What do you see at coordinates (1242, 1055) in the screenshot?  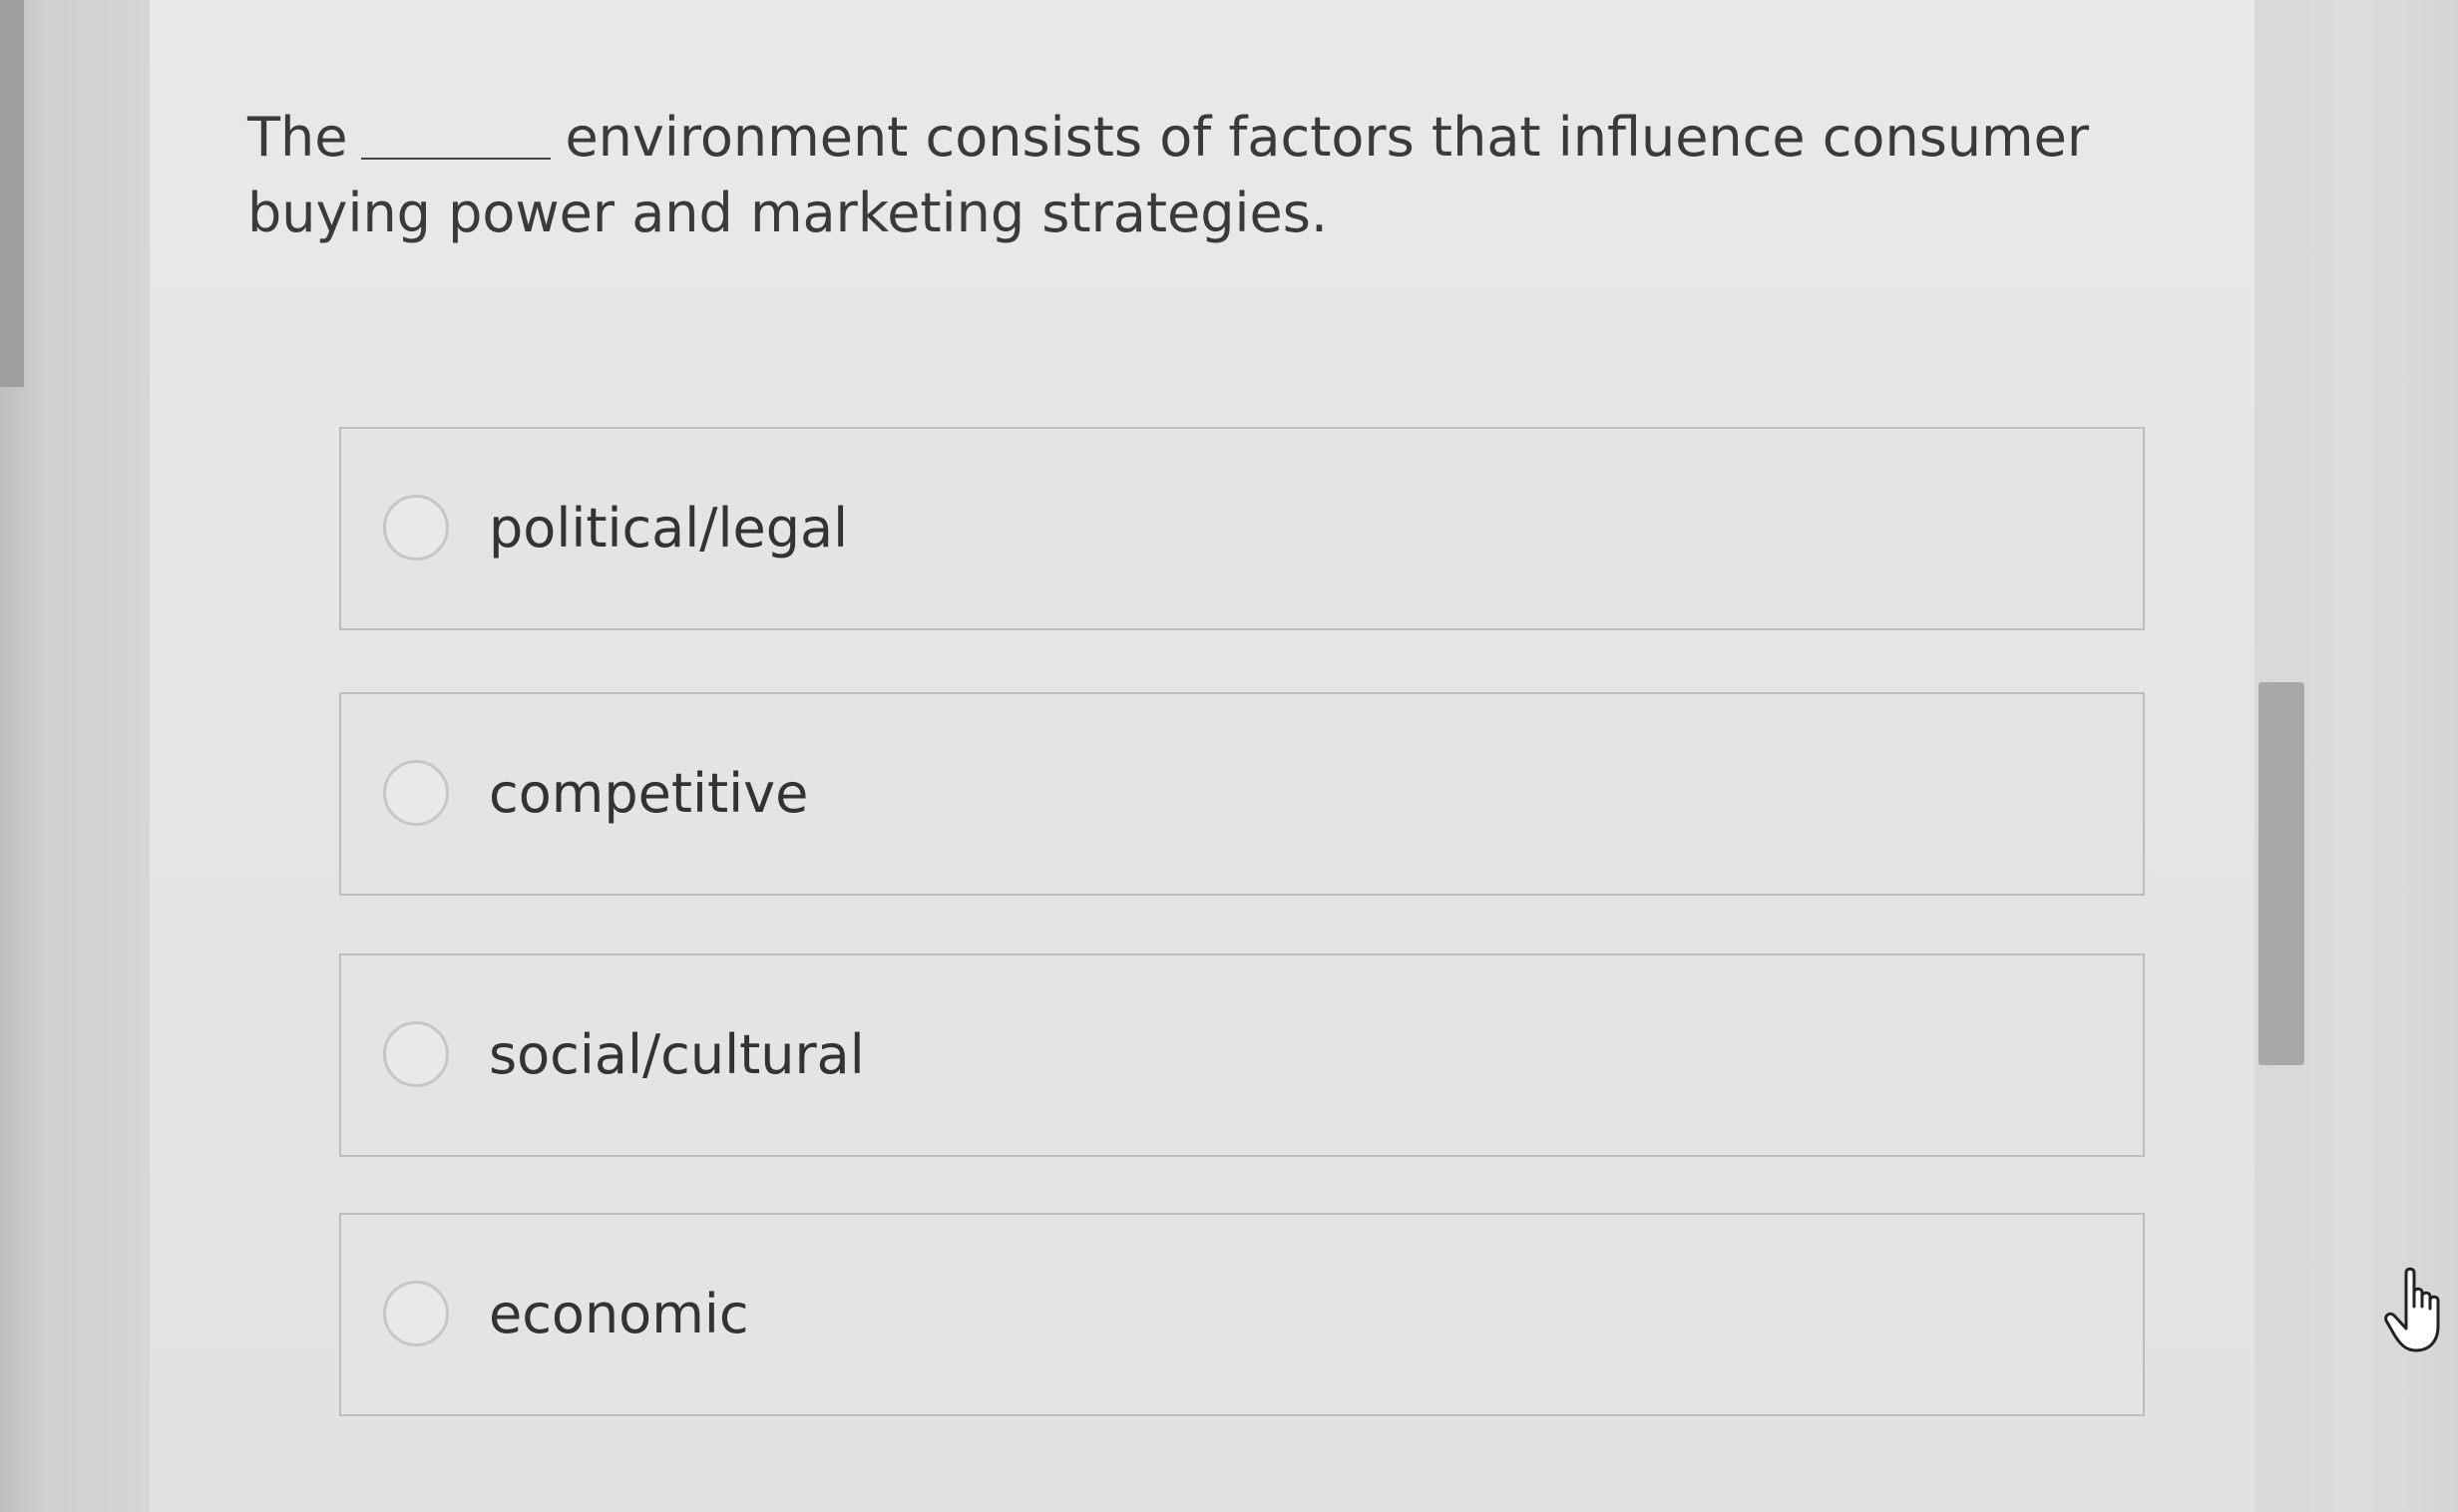 I see `answer-option-social-cultural: social/cultural` at bounding box center [1242, 1055].